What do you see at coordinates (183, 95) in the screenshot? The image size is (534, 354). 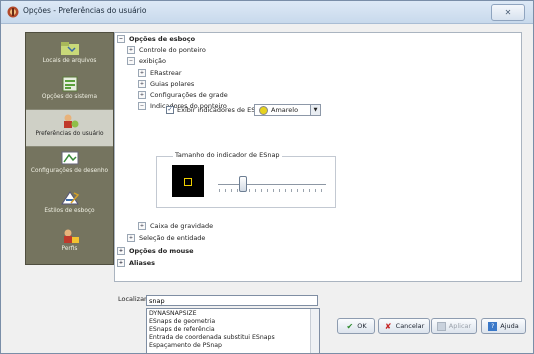 I see `tree-node-grid-settings: + Configurações de grade` at bounding box center [183, 95].